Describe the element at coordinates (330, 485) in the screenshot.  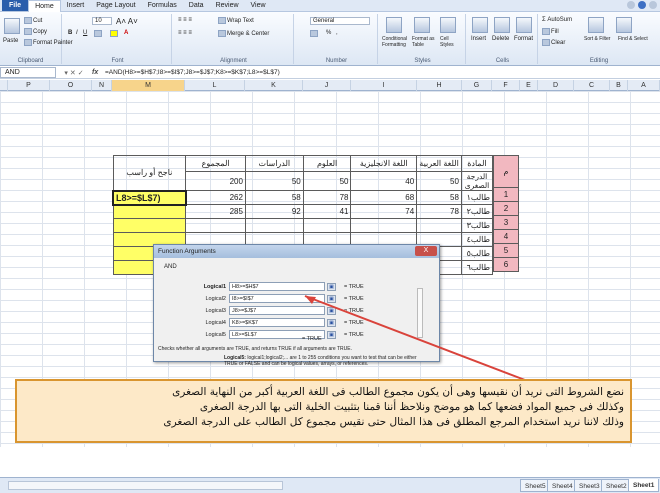
I see `sheet-tab-bar: Sheet5 Sheet4 Sheet3 Sheet2 Sheet1` at that location.